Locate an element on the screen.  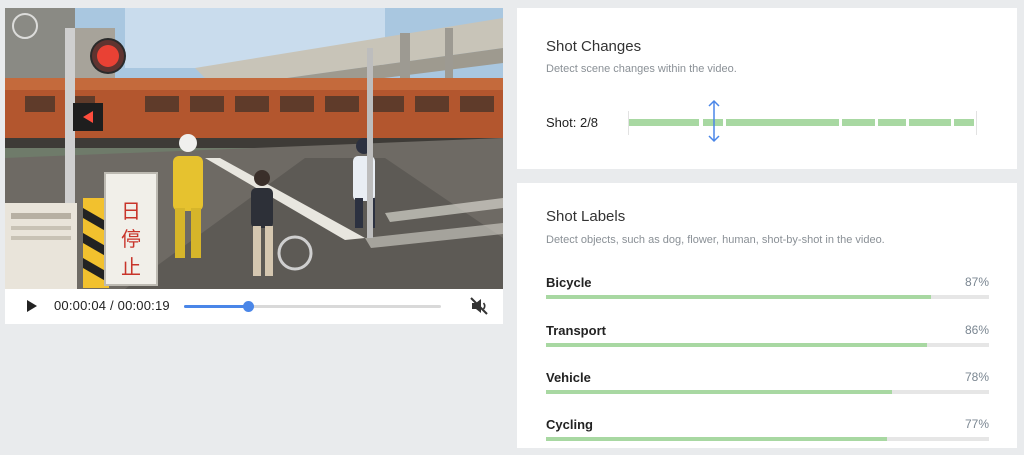
label-row-cycling: Cycling 77% is located at coordinates (767, 434).